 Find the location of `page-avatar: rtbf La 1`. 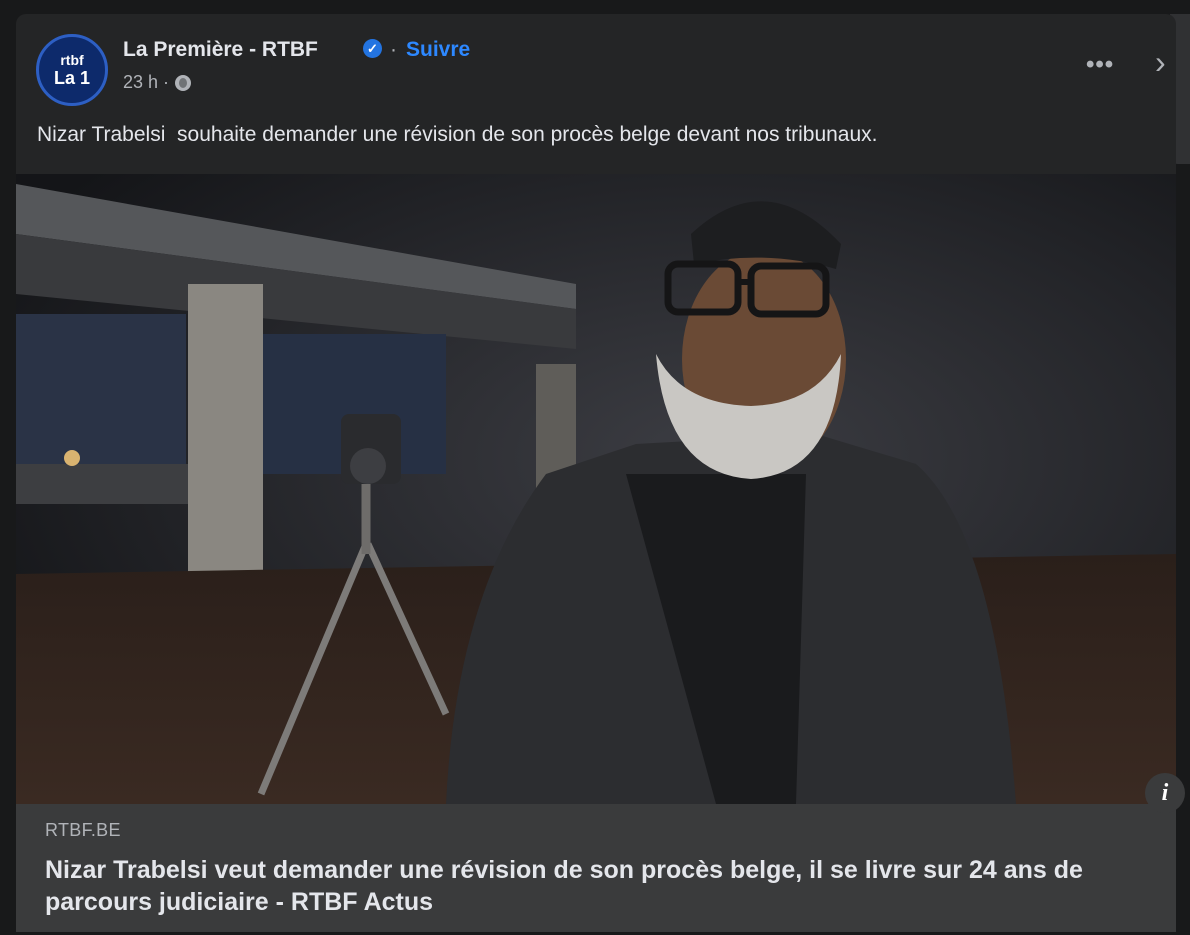

page-avatar: rtbf La 1 is located at coordinates (72, 70).